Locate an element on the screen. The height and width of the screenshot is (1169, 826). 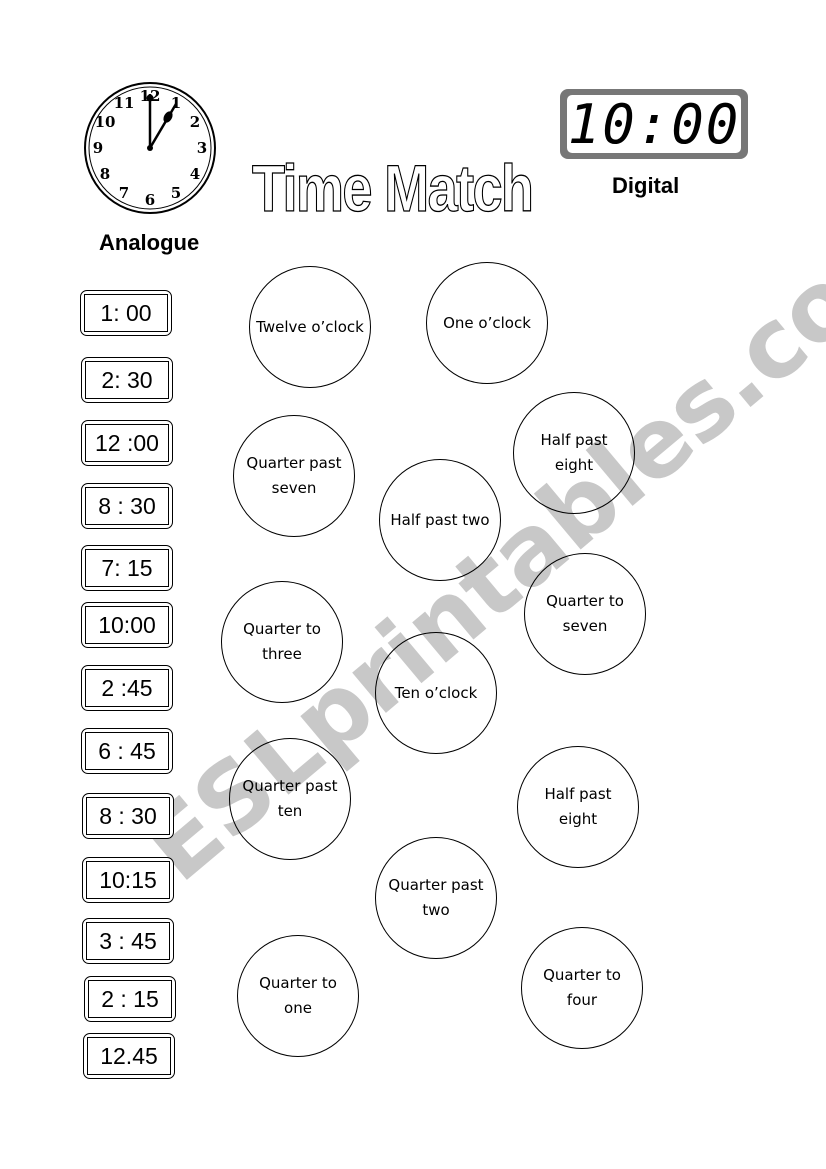
digital-display: 10:00 is located at coordinates (654, 124).